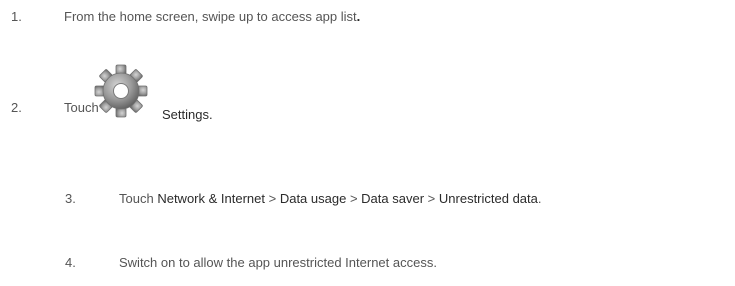 This screenshot has height=286, width=735. I want to click on path-unrestricted-data: Unrestricted data, so click(488, 198).